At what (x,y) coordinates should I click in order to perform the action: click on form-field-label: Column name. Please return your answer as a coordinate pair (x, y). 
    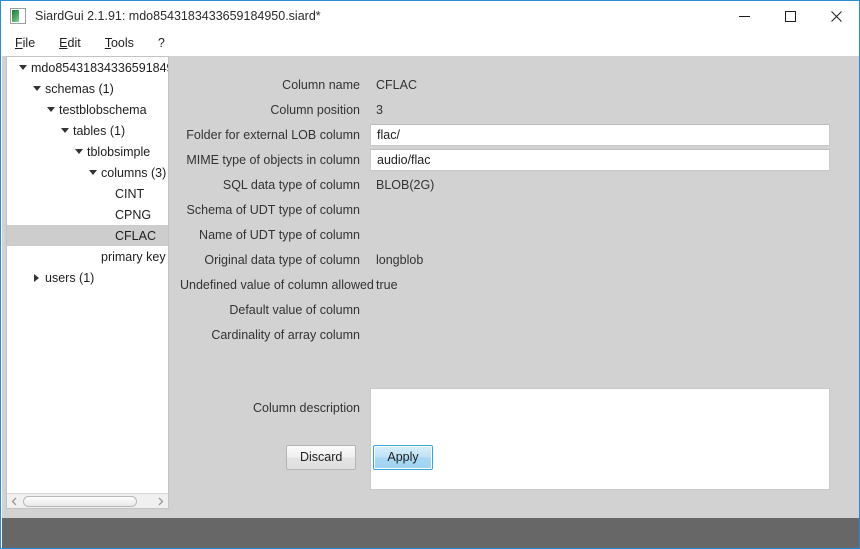
    Looking at the image, I should click on (321, 84).